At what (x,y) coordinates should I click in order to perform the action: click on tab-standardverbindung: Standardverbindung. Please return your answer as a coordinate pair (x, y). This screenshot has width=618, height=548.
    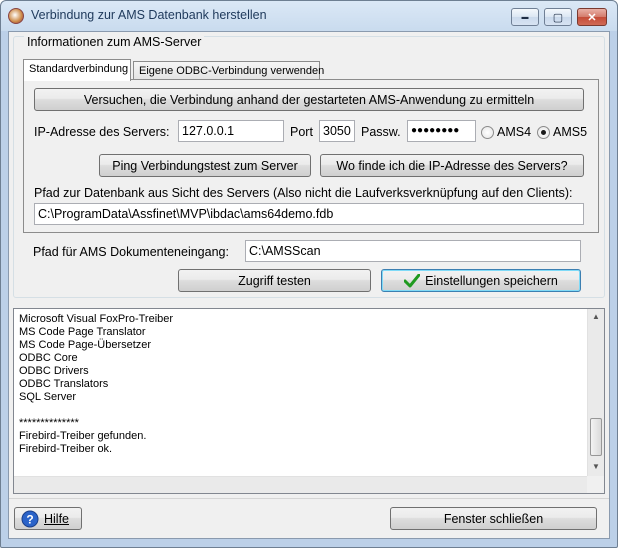
    Looking at the image, I should click on (77, 70).